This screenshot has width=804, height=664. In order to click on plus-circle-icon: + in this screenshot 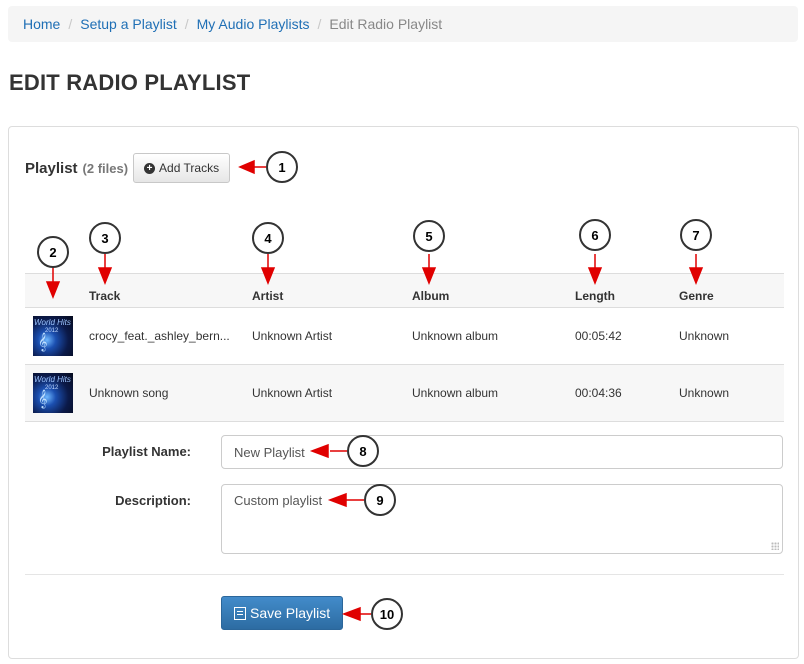, I will do `click(150, 168)`.